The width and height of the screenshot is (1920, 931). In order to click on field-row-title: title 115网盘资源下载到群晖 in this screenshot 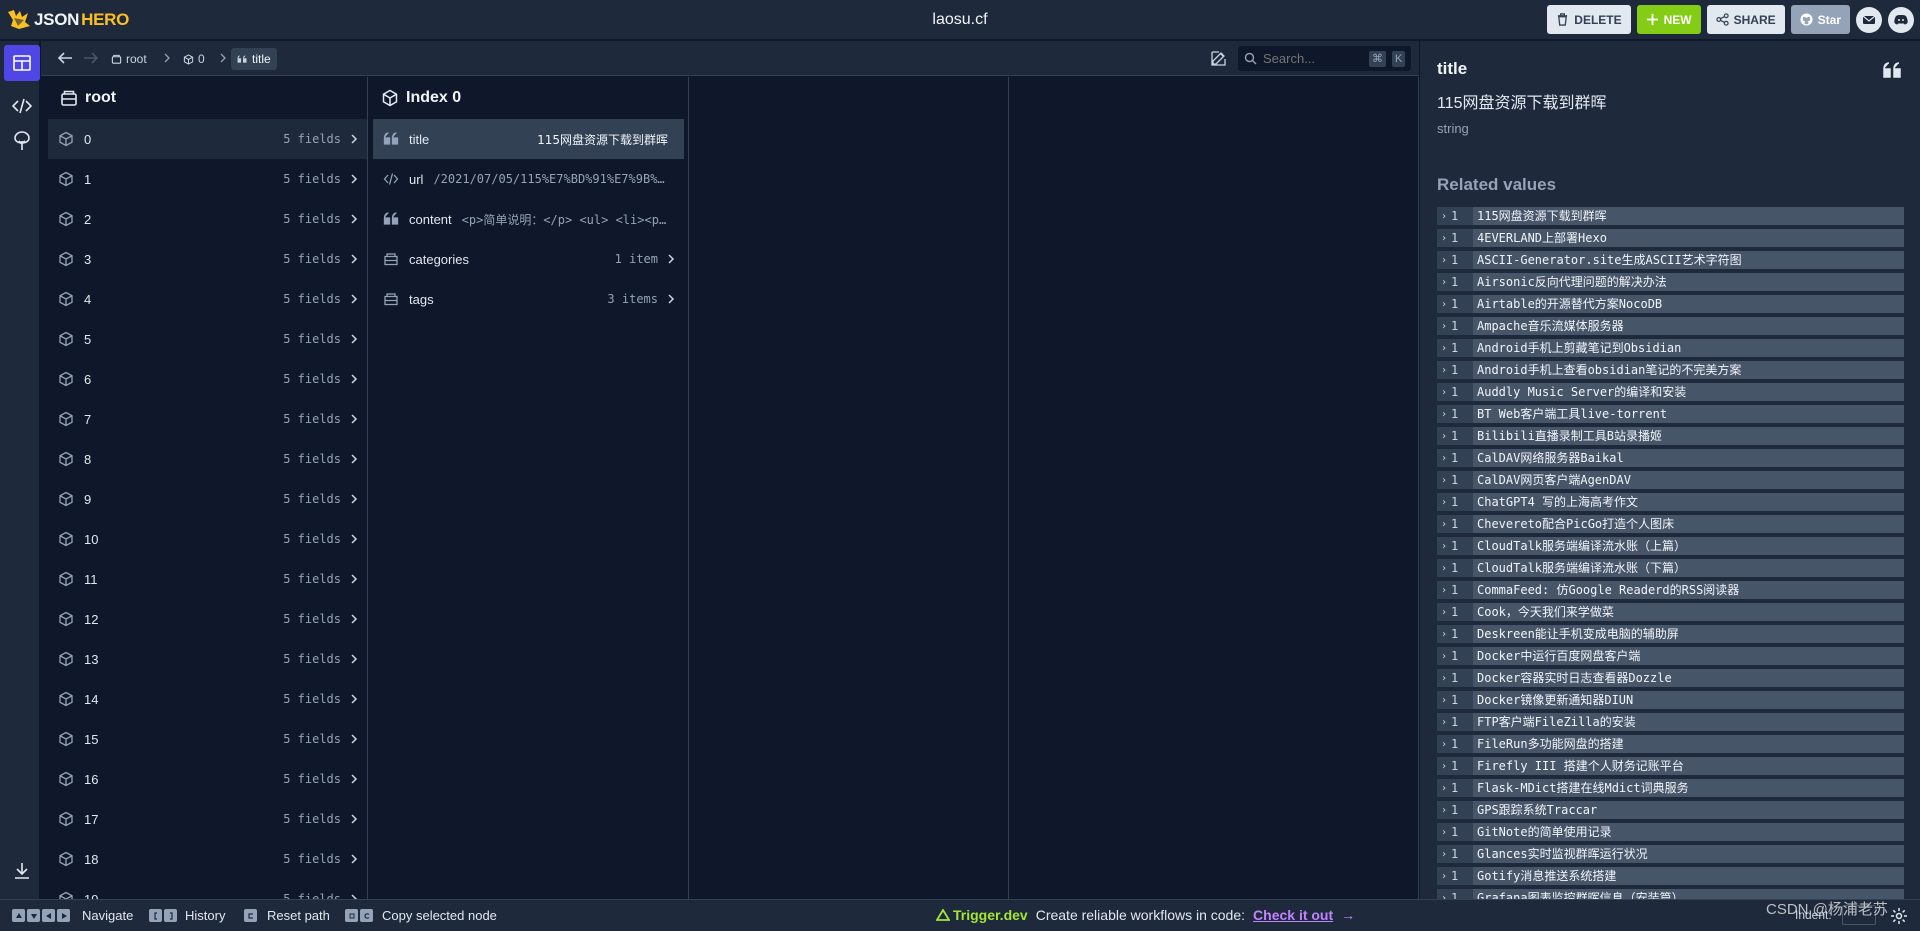, I will do `click(528, 139)`.